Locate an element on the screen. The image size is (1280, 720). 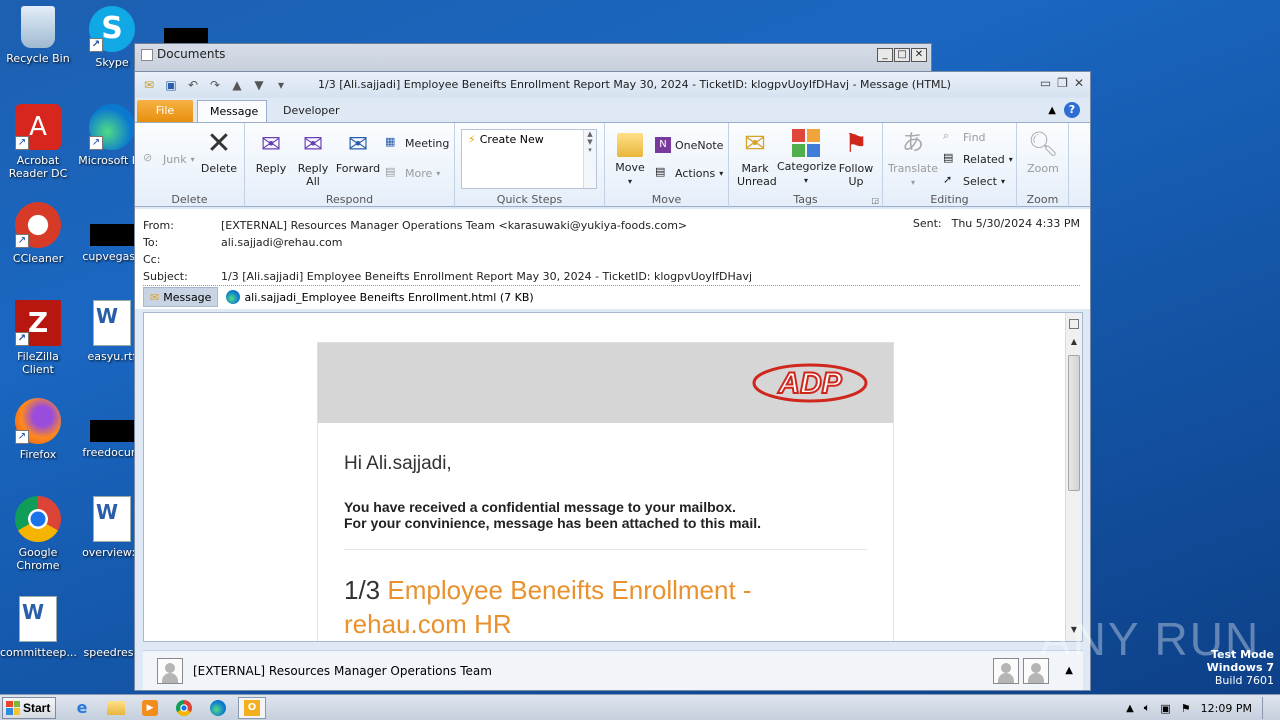
tab-file: File is located at coordinates (165, 111).